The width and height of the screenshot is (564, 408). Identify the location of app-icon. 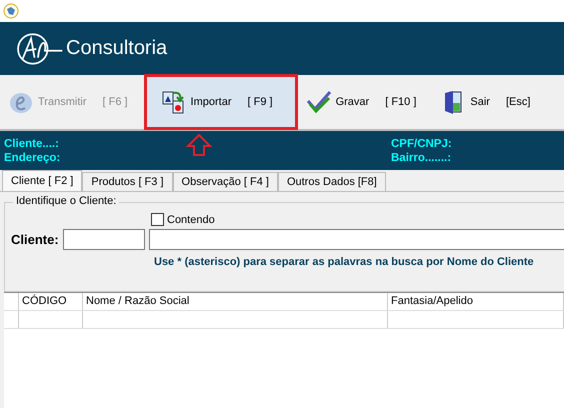
(11, 11).